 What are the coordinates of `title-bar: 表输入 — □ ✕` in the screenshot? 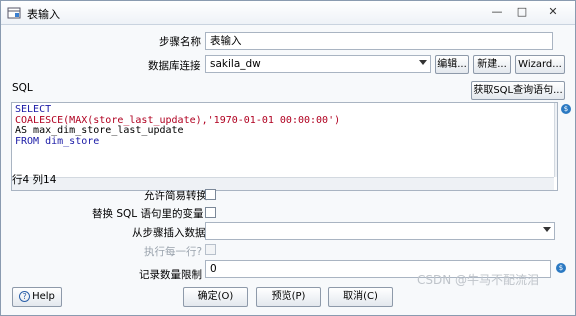 It's located at (288, 13).